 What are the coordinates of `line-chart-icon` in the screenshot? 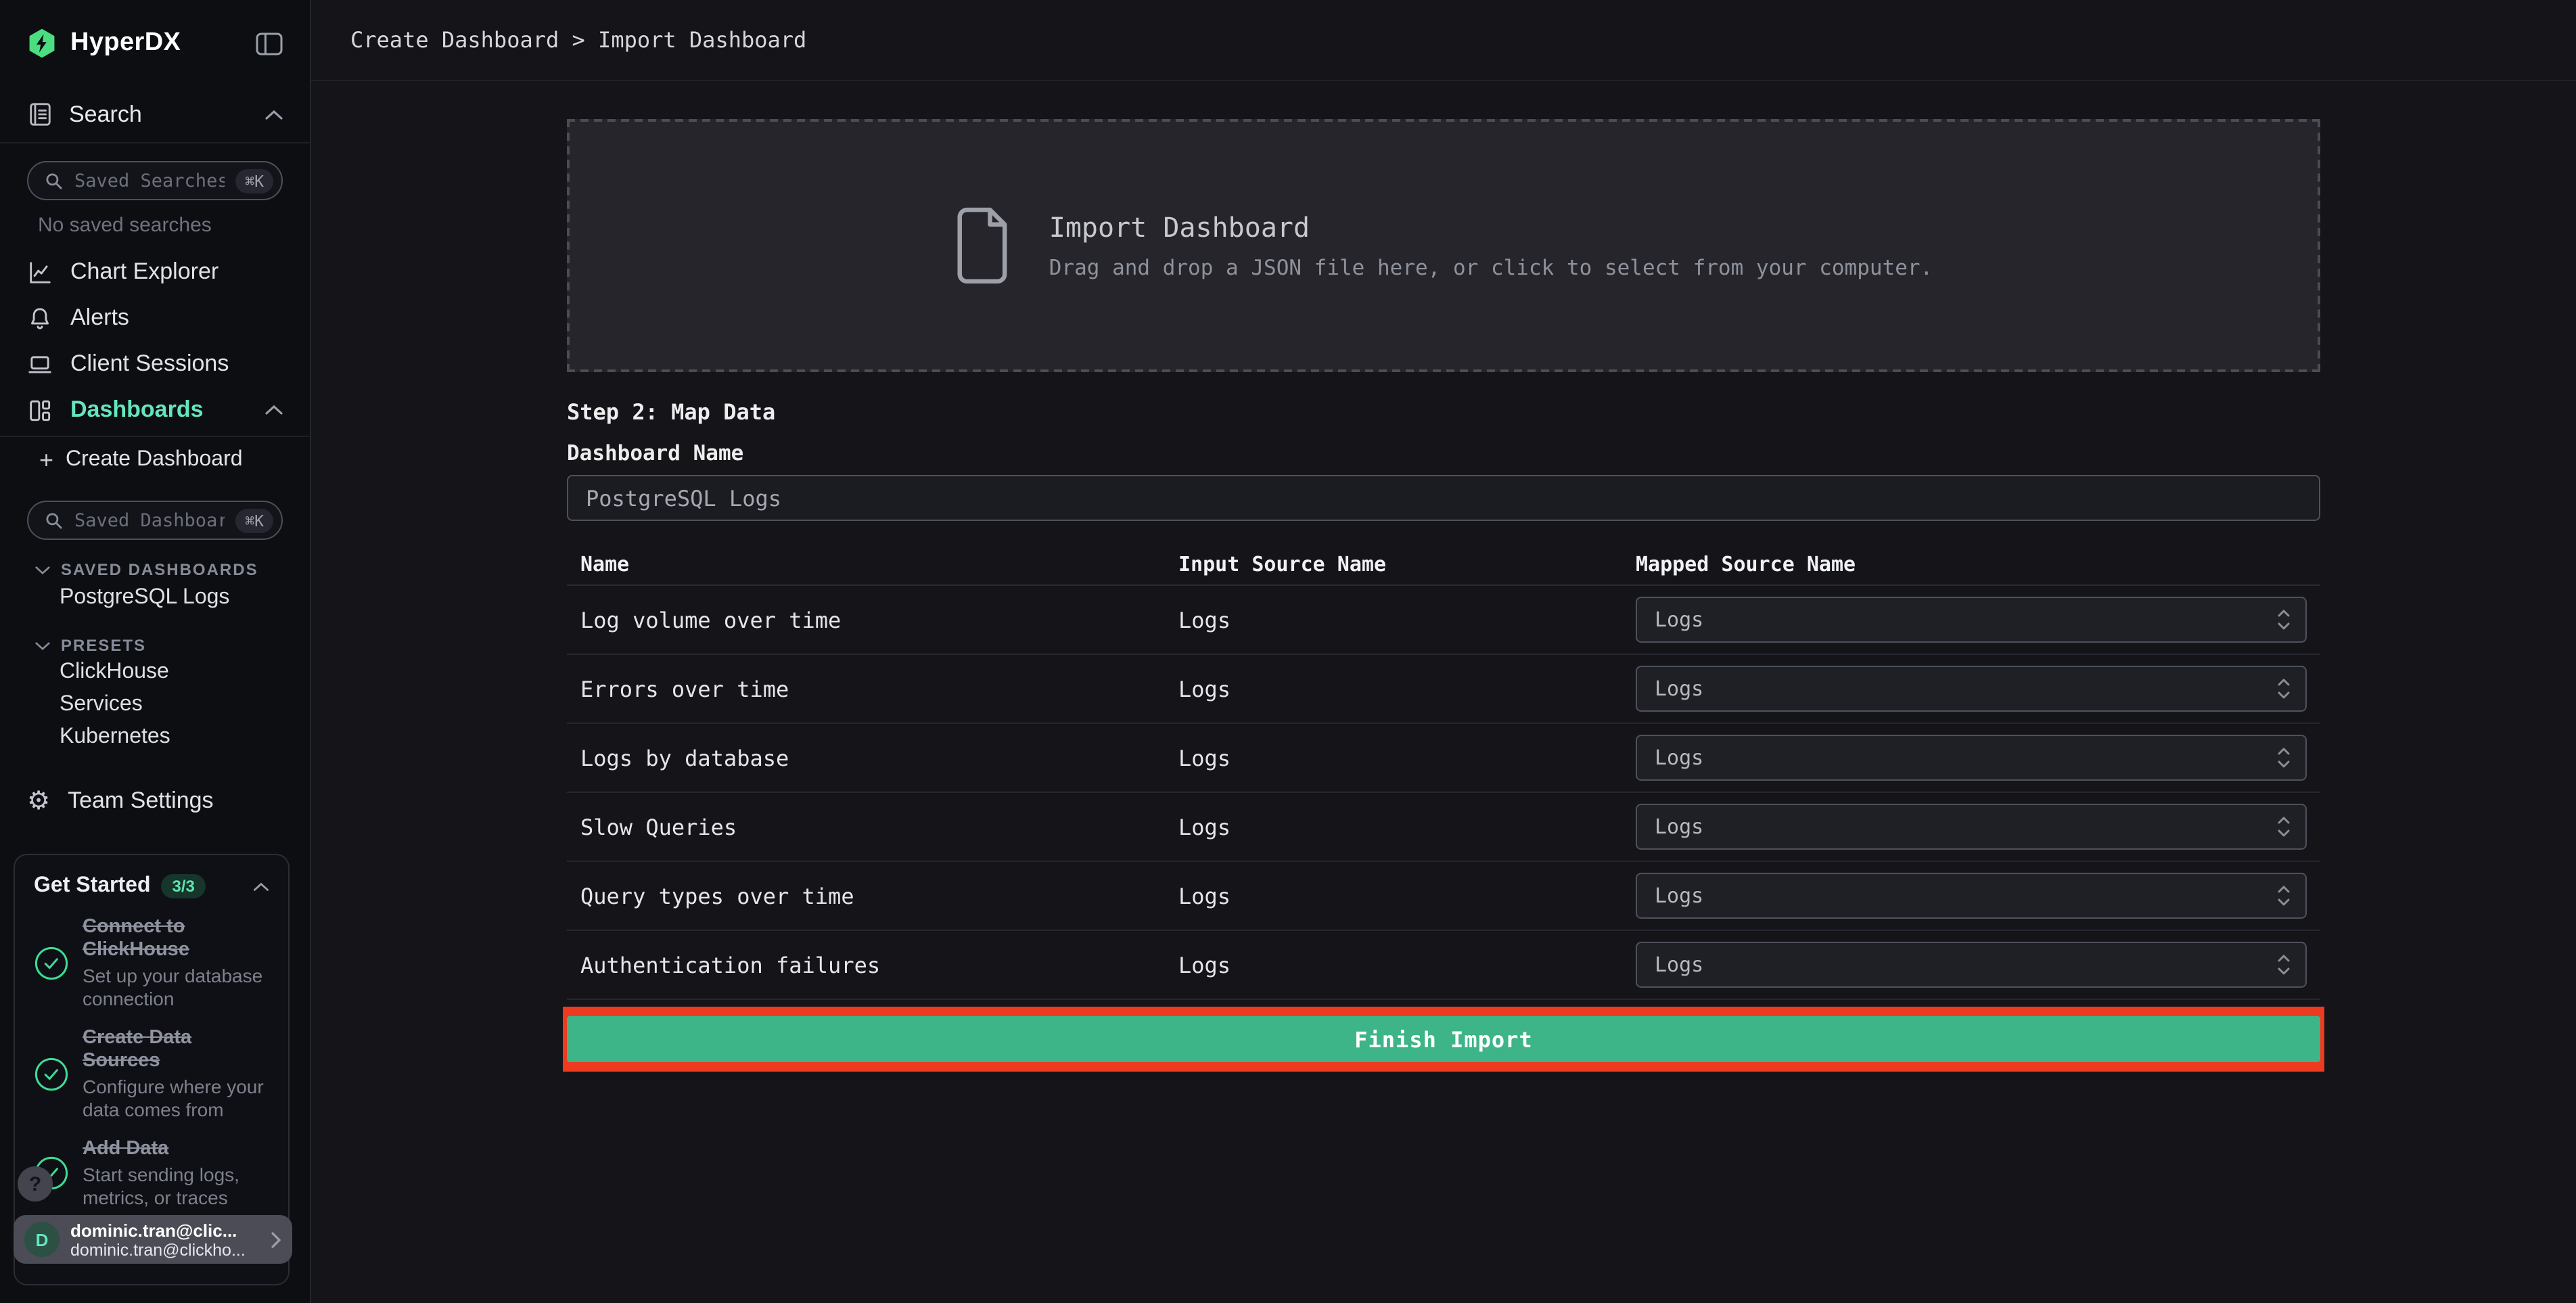 It's located at (40, 272).